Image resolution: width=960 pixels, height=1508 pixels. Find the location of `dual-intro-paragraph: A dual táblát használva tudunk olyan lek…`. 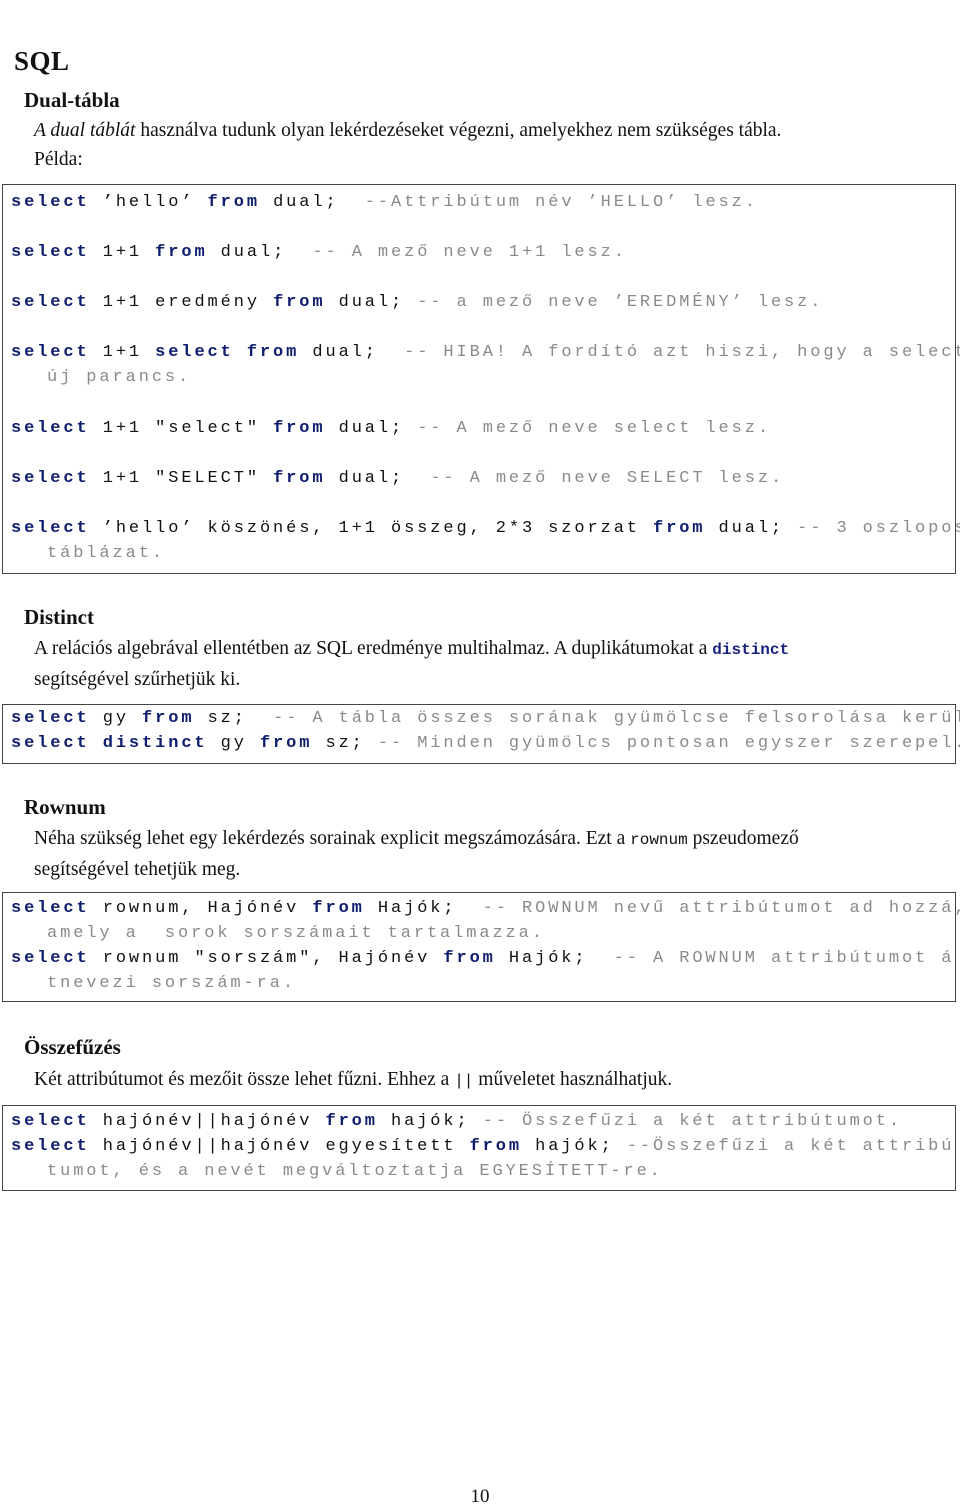

dual-intro-paragraph: A dual táblát használva tudunk olyan lek… is located at coordinates (493, 145).